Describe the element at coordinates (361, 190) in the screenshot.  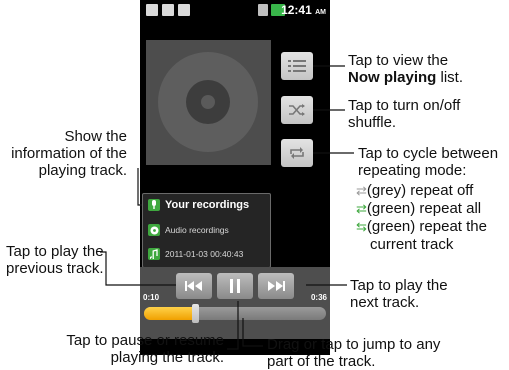
I see `repeat-grey-icon: ⇄` at that location.